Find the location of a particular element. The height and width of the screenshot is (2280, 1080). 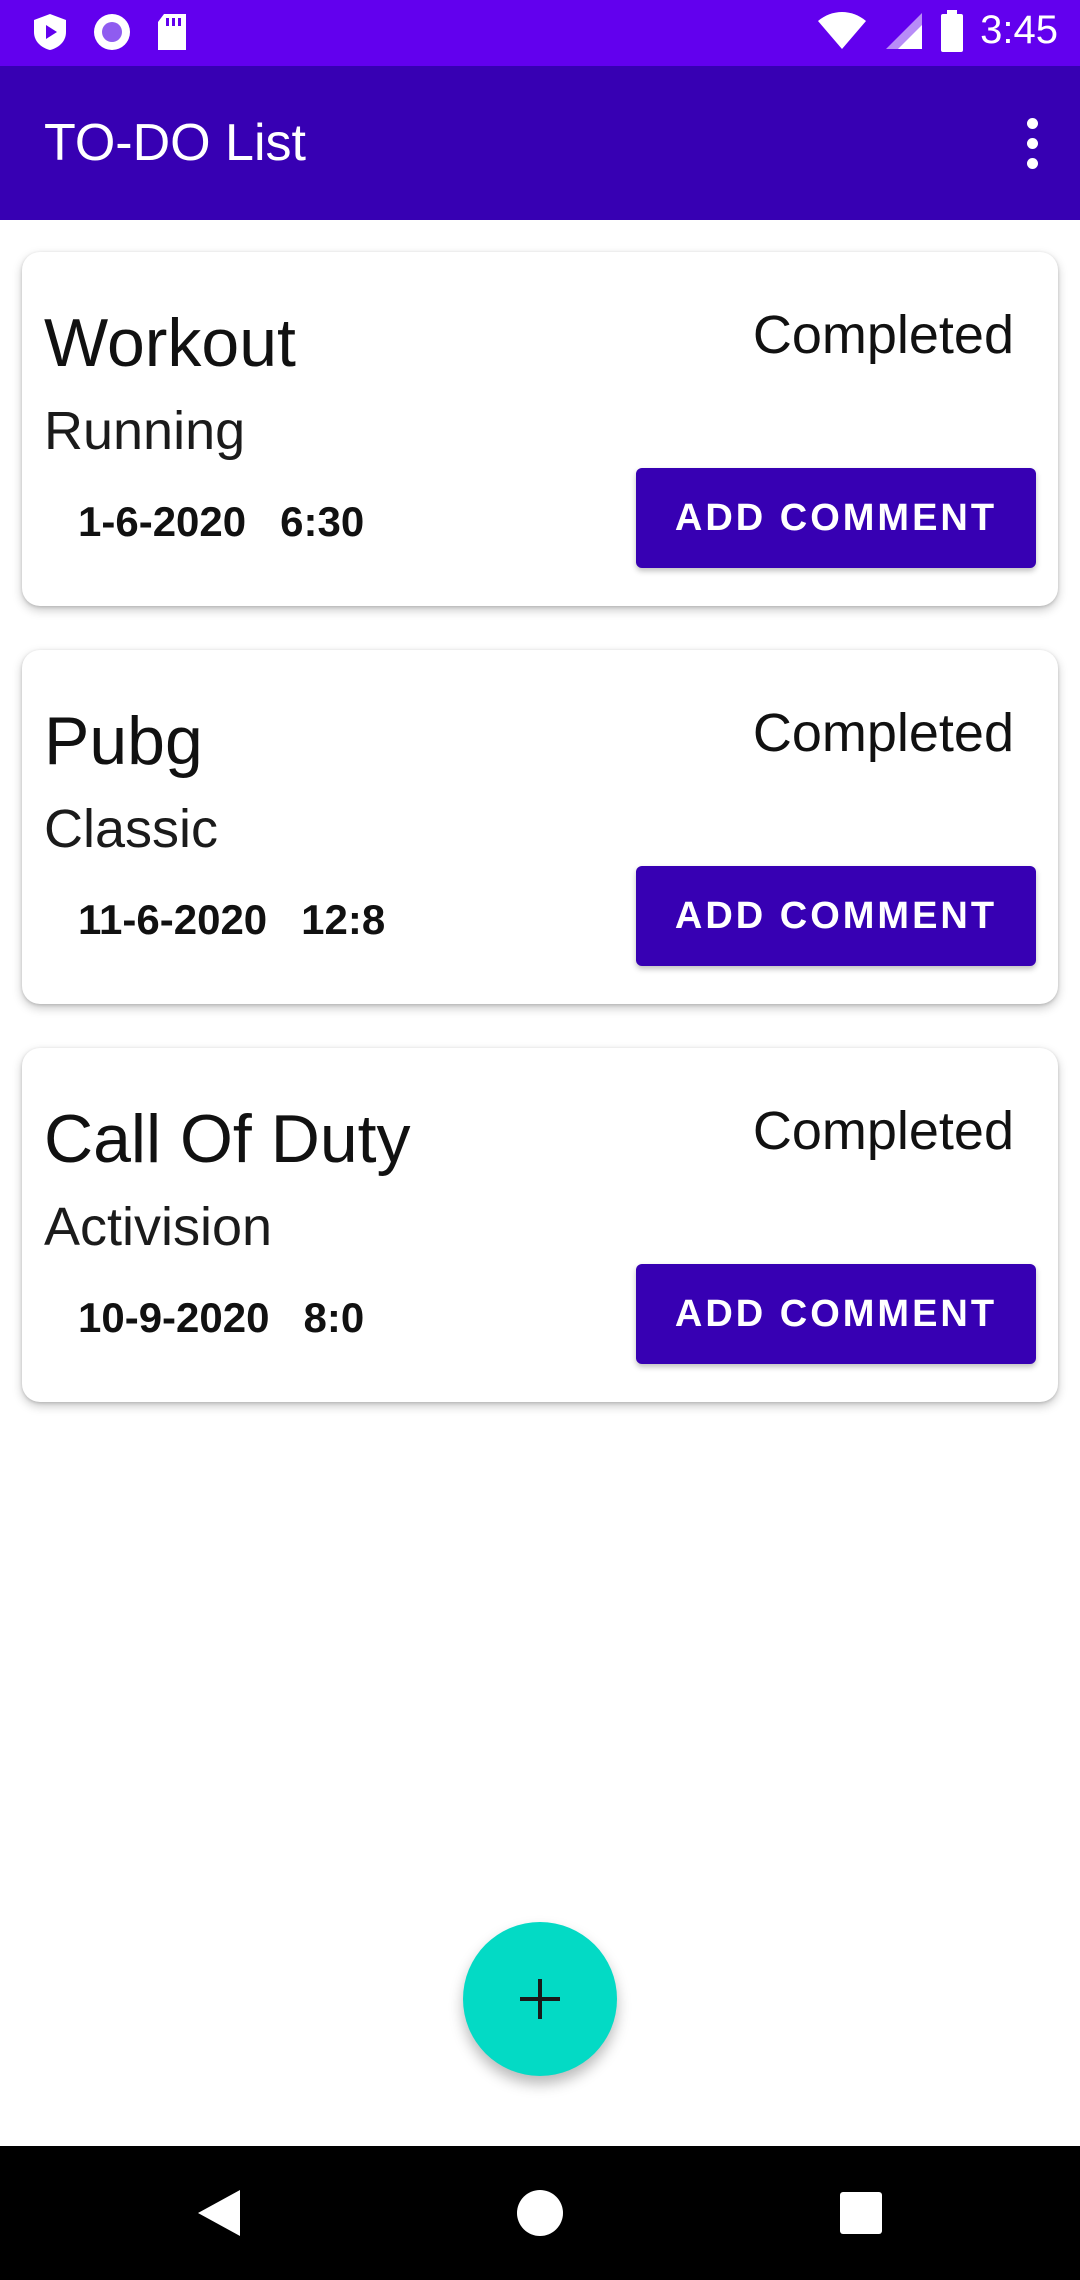

task-datetime: 10-9-2020 8:0 is located at coordinates (221, 1318).